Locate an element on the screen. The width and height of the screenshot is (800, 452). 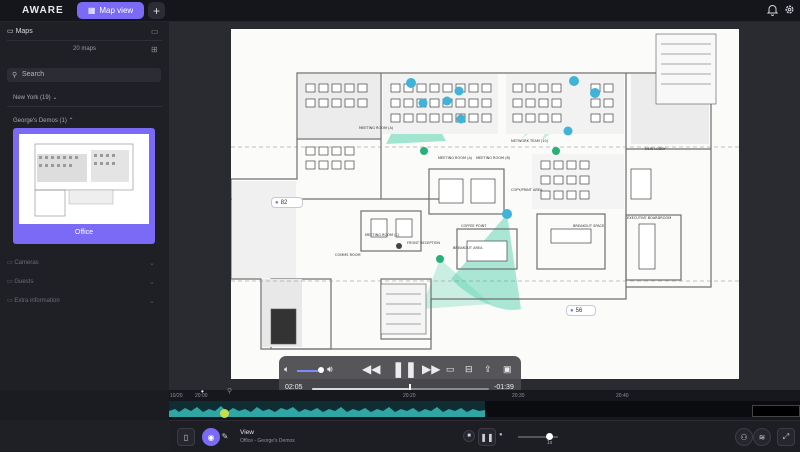
app-logo: AWARE is located at coordinates (43, 10).